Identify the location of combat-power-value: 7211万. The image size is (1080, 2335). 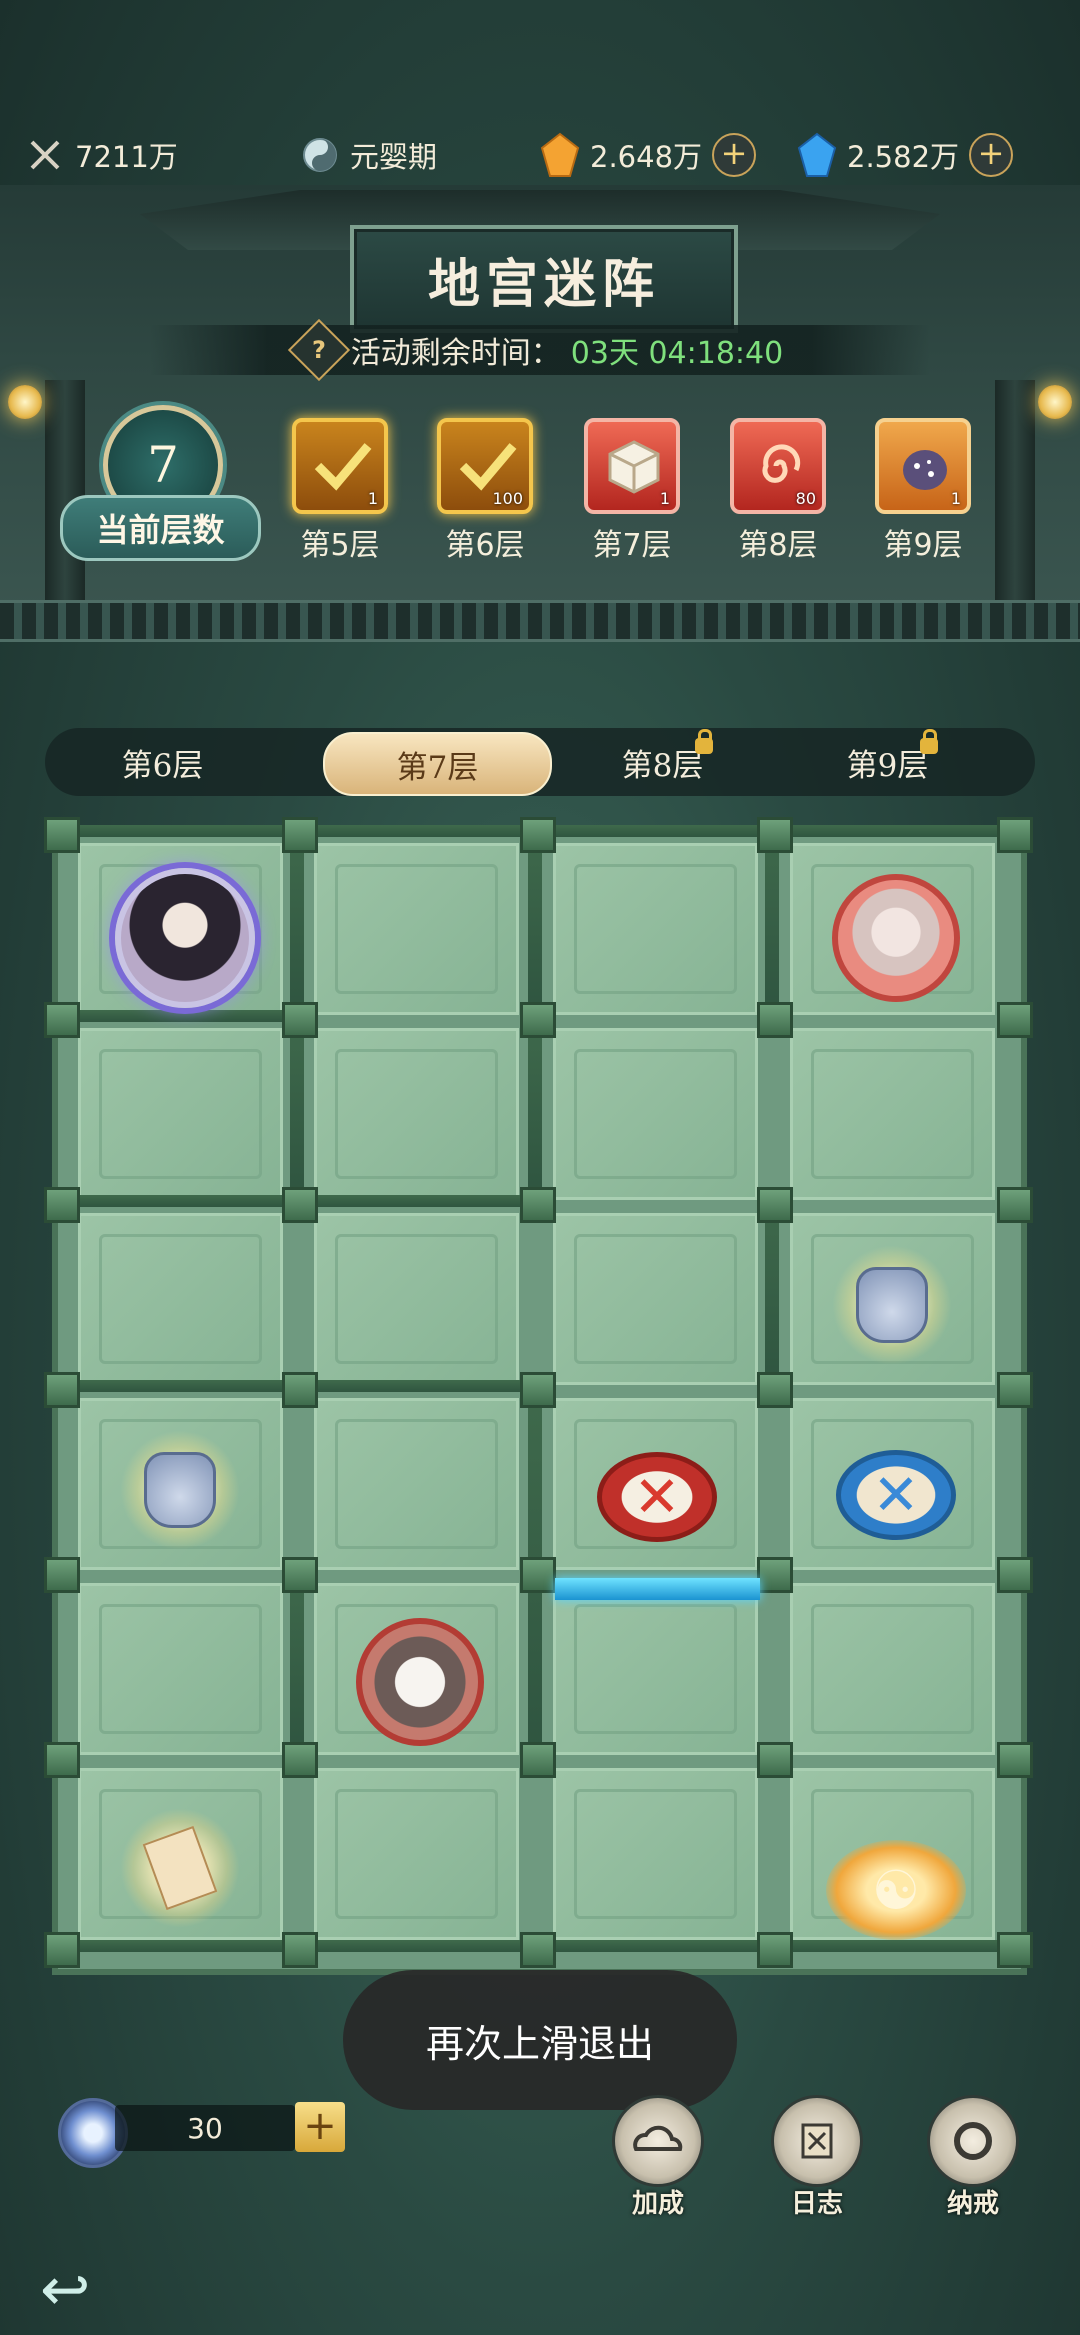
(126, 157).